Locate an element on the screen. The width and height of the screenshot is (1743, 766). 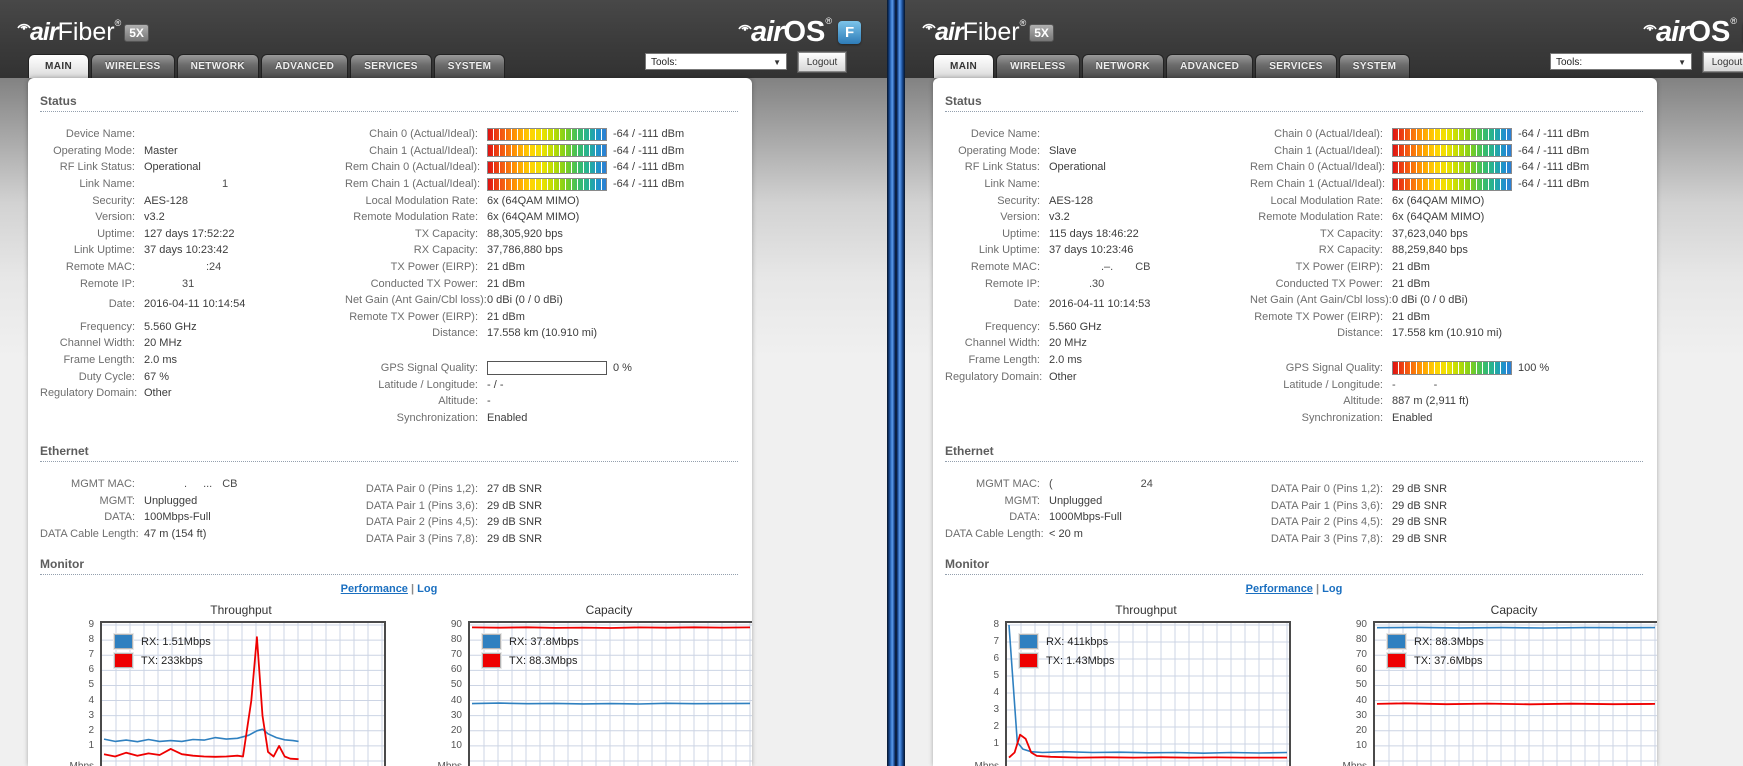
y-axis-tick-label: 70 is located at coordinates (456, 655).